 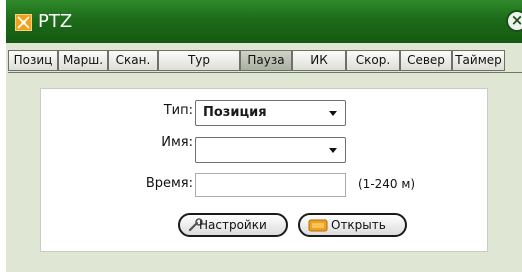 What do you see at coordinates (199, 60) in the screenshot?
I see `tab-tour: Тур` at bounding box center [199, 60].